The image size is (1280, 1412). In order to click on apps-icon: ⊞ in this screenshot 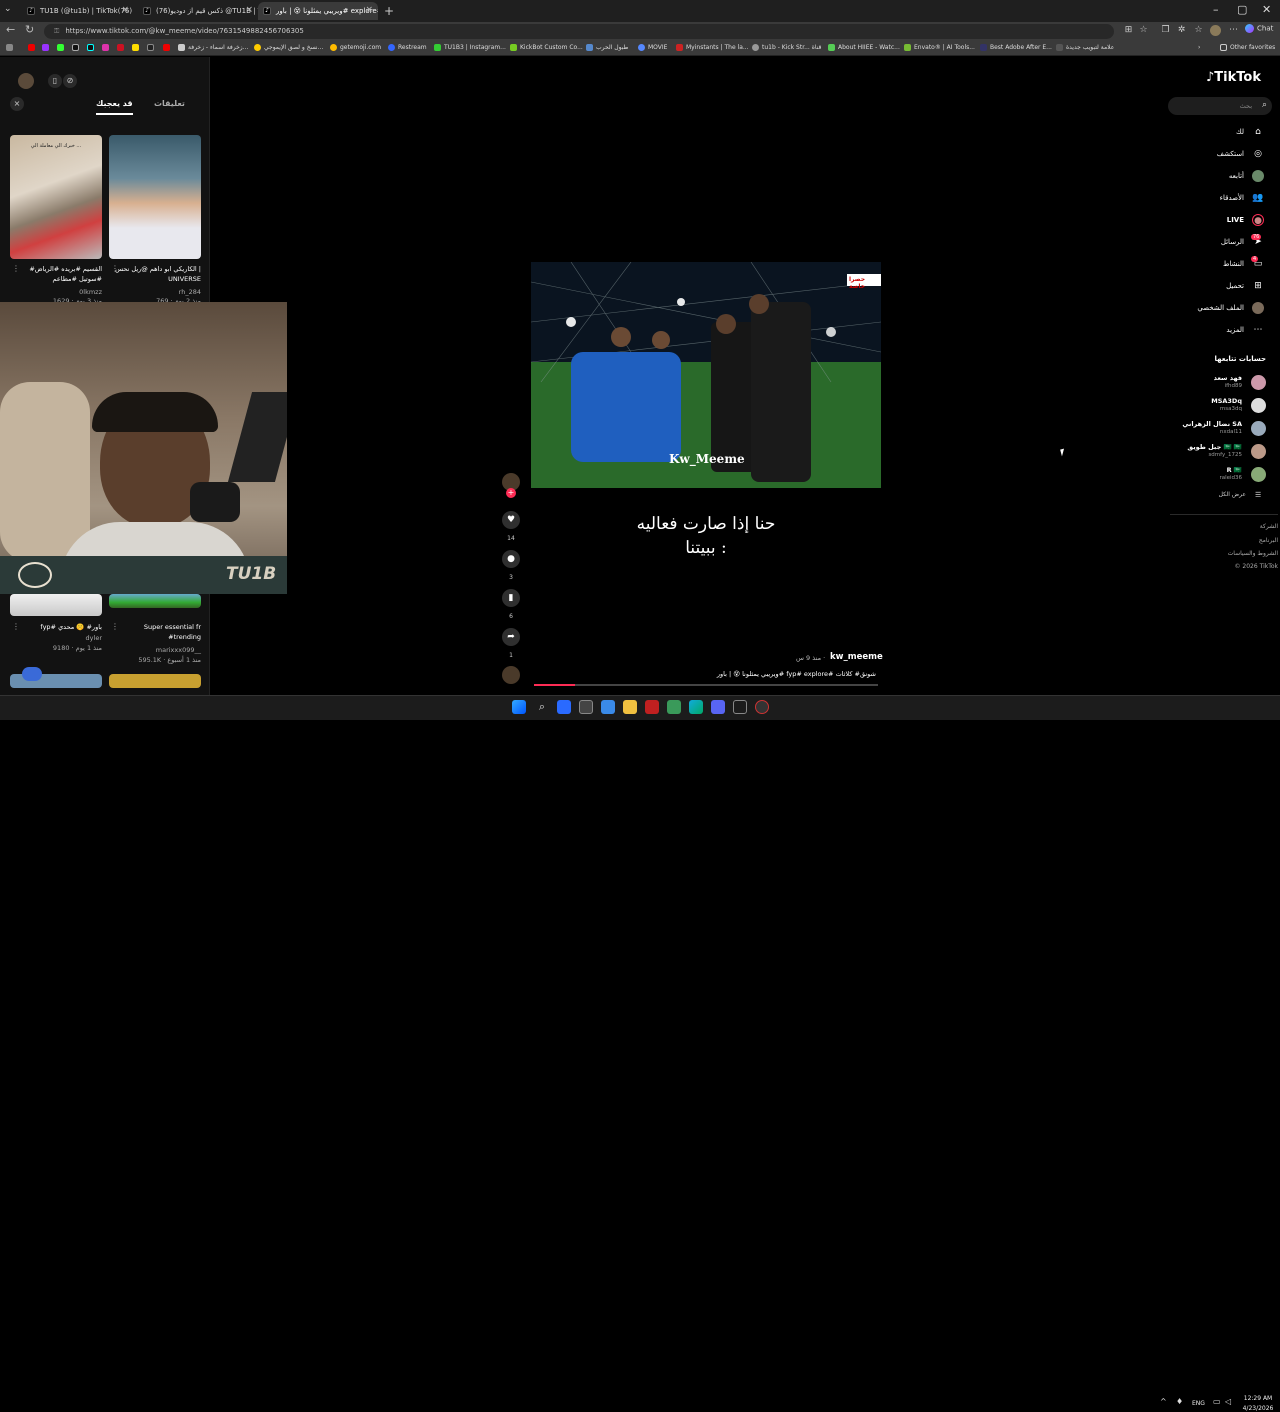, I will do `click(1128, 30)`.